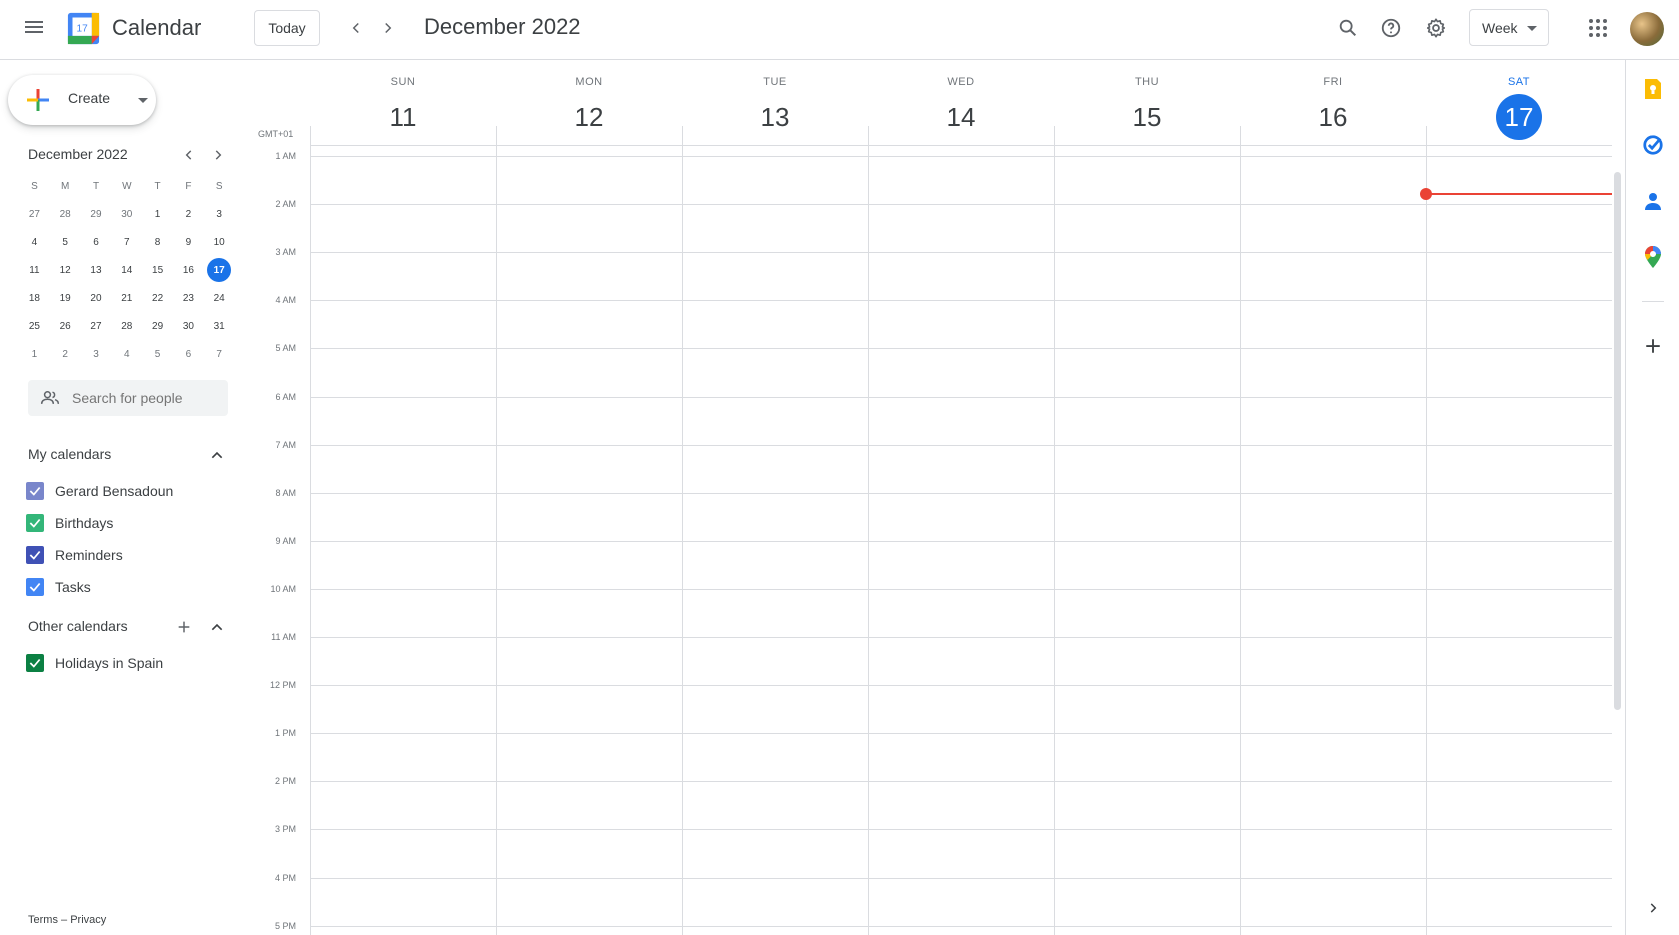  What do you see at coordinates (126, 270) in the screenshot?
I see `mini-day: 14` at bounding box center [126, 270].